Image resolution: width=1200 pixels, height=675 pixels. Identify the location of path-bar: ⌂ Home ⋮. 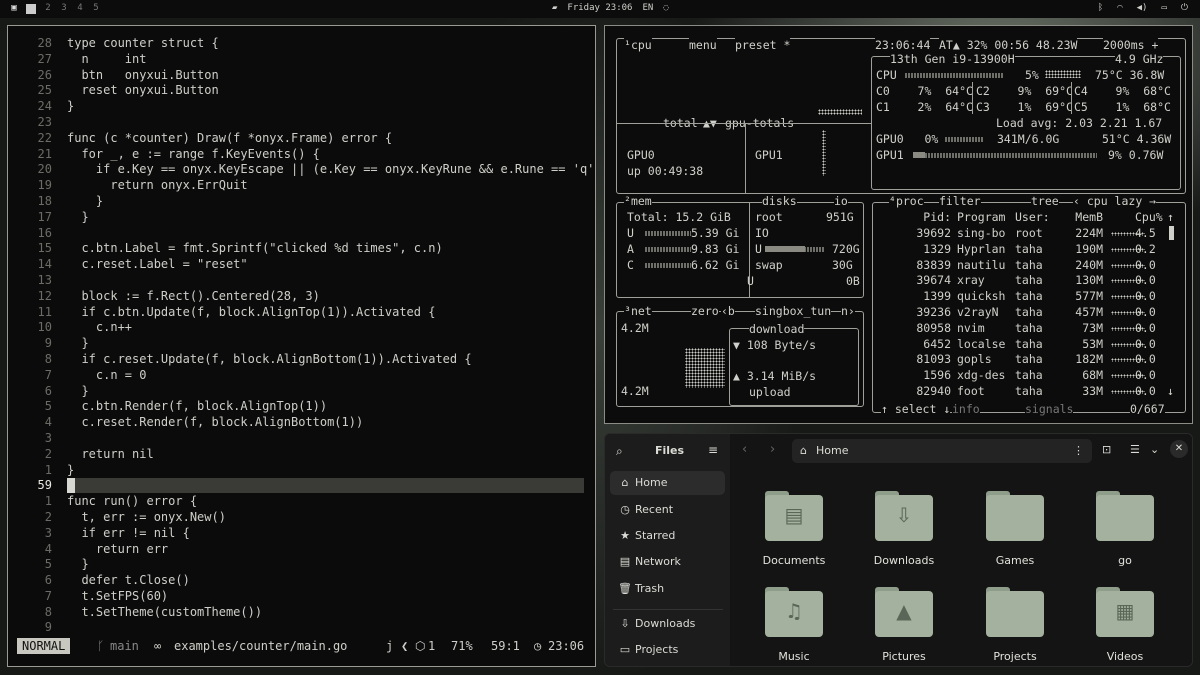
(942, 451).